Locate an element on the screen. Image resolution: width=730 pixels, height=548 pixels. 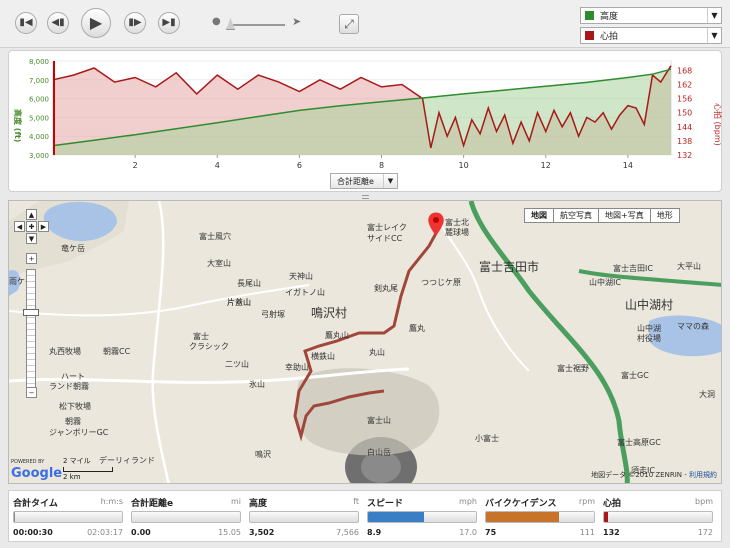
playback-speed-track is located at coordinates (259, 25).